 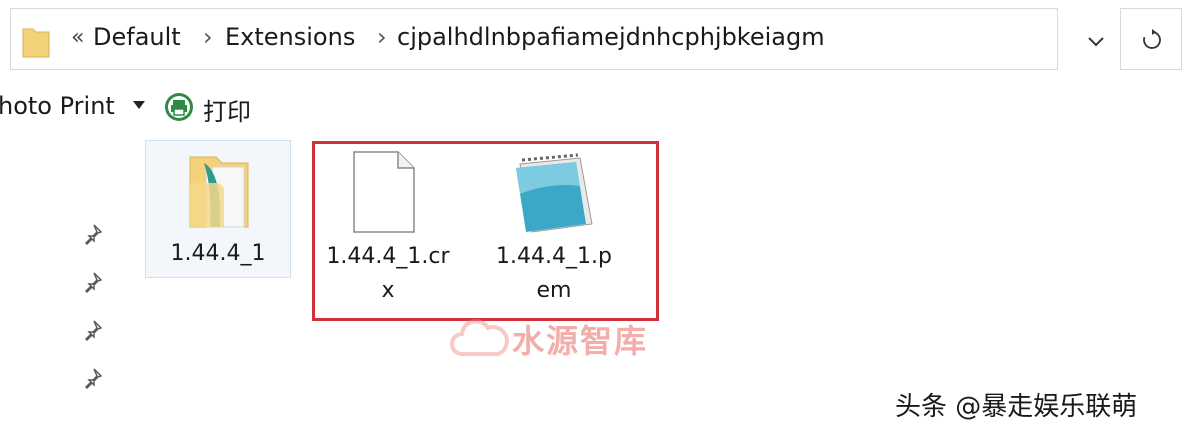 What do you see at coordinates (139, 105) in the screenshot?
I see `caret-down-icon` at bounding box center [139, 105].